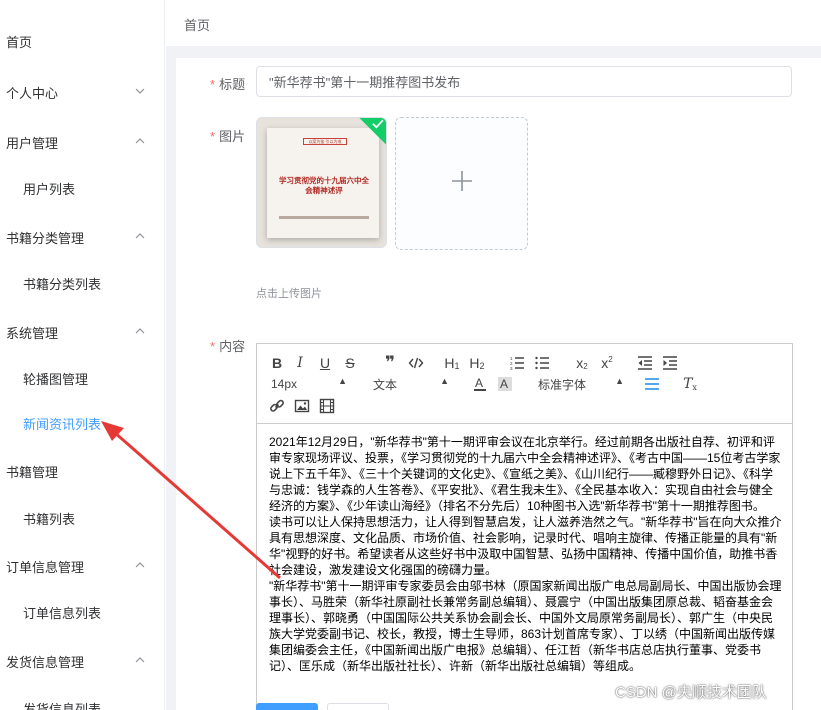 This screenshot has height=710, width=821. What do you see at coordinates (365, 82) in the screenshot?
I see `title-input-value: "新华荐书"第十一期推荐图书发布` at bounding box center [365, 82].